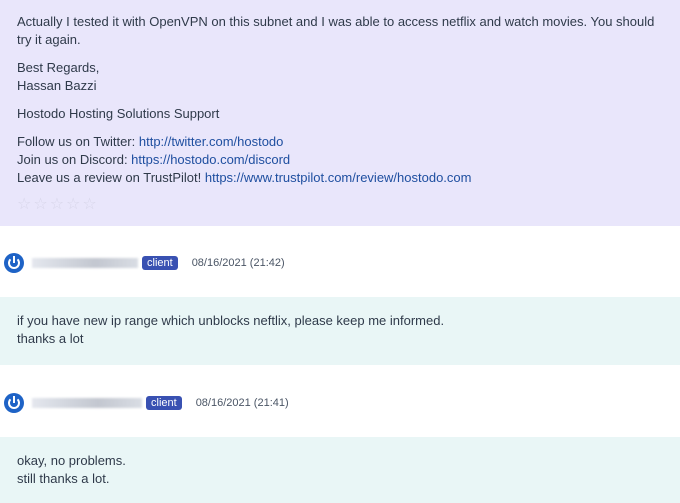  I want to click on client-message: okay, no problems. still thanks a lot., so click(340, 470).